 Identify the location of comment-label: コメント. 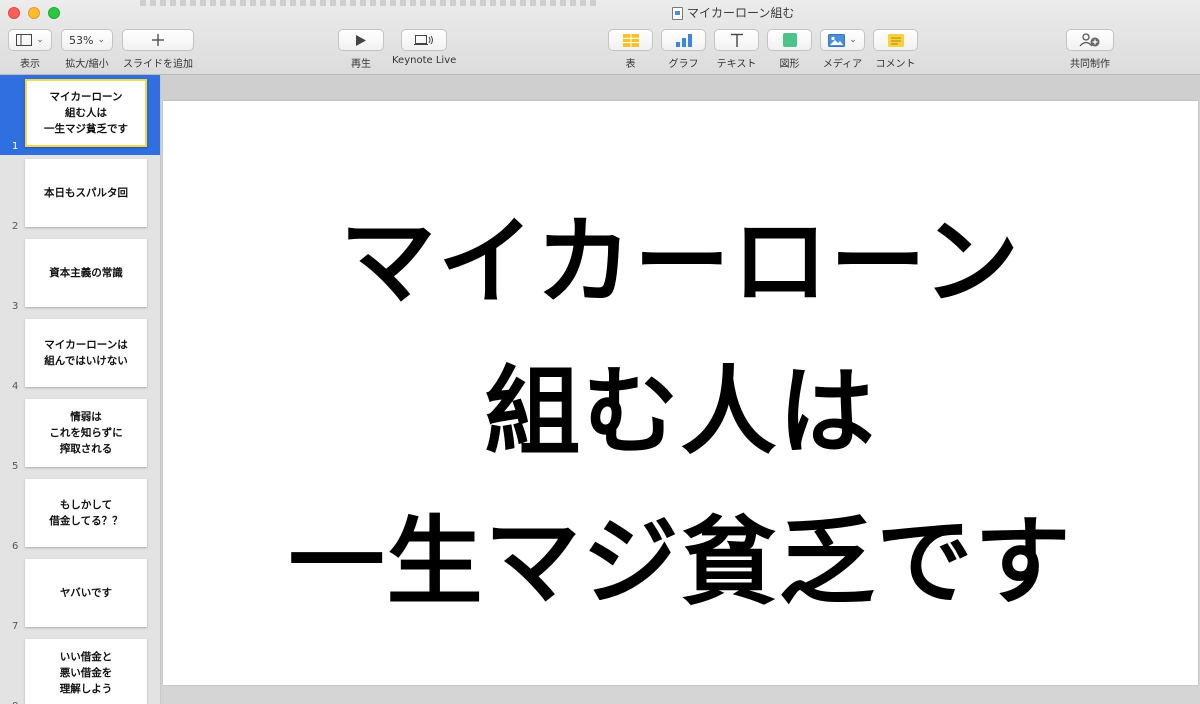
(895, 64).